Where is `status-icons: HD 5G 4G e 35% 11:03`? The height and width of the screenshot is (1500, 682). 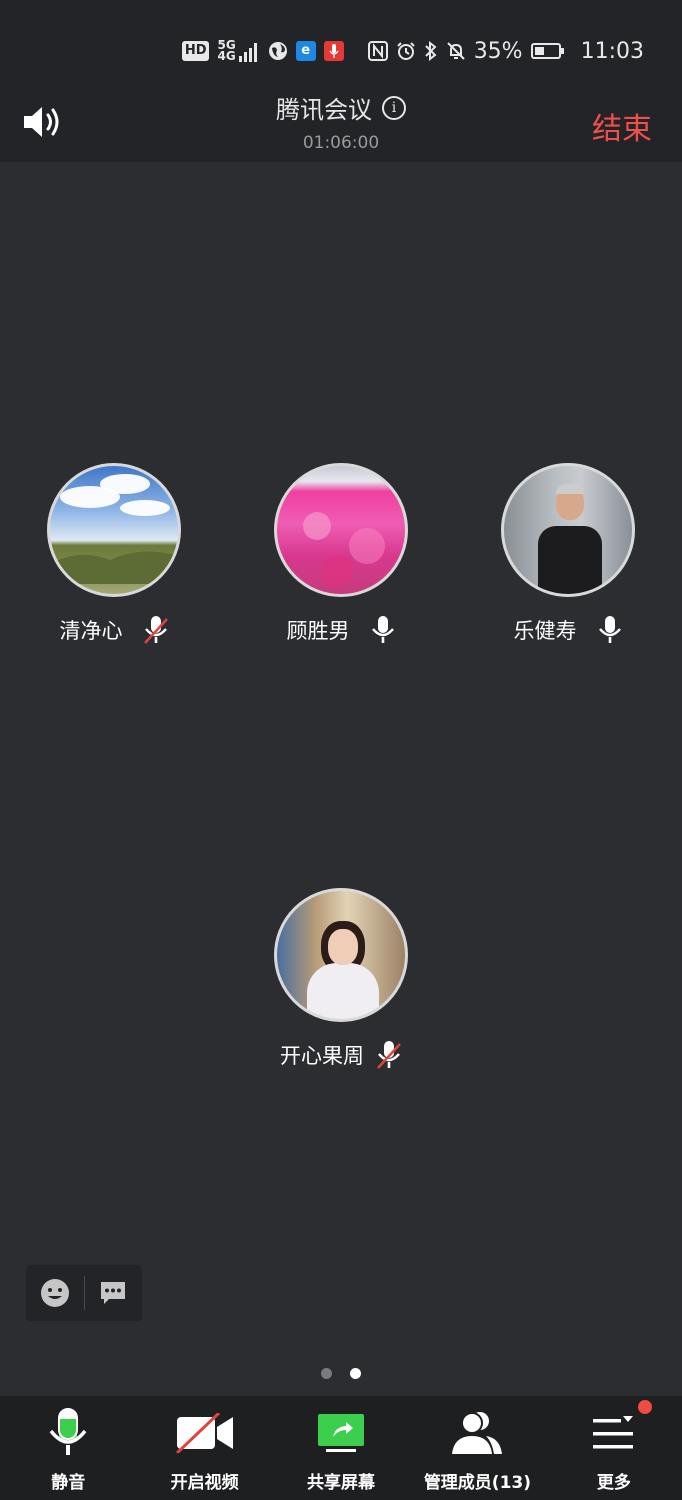 status-icons: HD 5G 4G e 35% 11:03 is located at coordinates (412, 51).